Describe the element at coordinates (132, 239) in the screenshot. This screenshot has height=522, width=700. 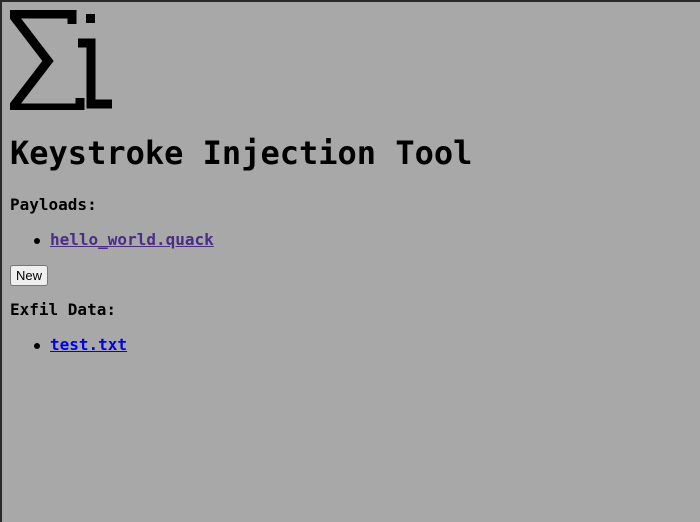
I see `payload-link: hello_world.quack` at that location.